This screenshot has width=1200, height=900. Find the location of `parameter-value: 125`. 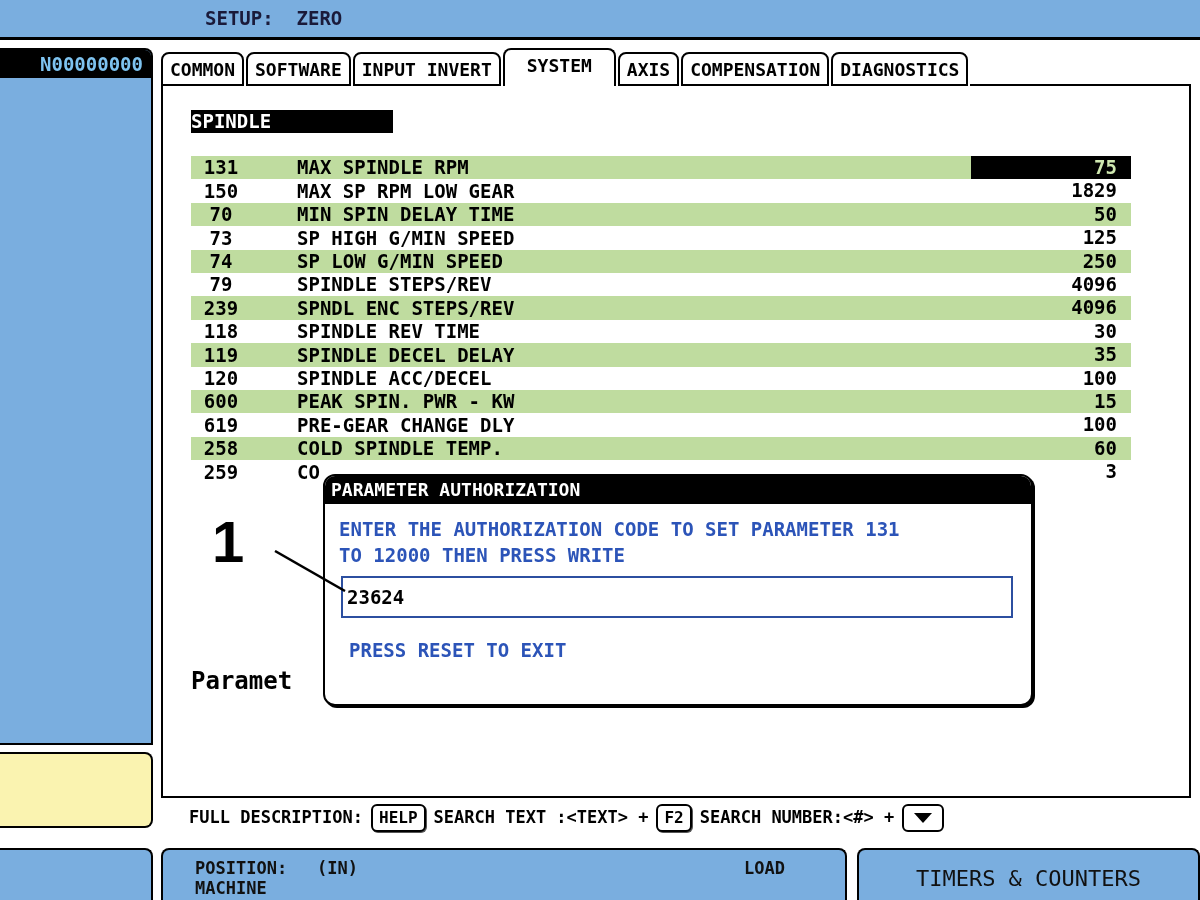

parameter-value: 125 is located at coordinates (1099, 238).